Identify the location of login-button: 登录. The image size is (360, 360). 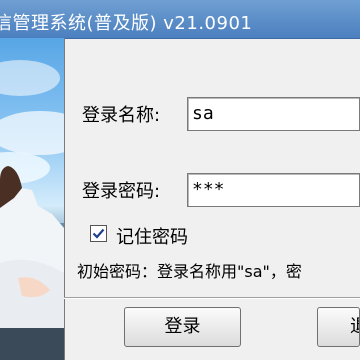
(182, 327).